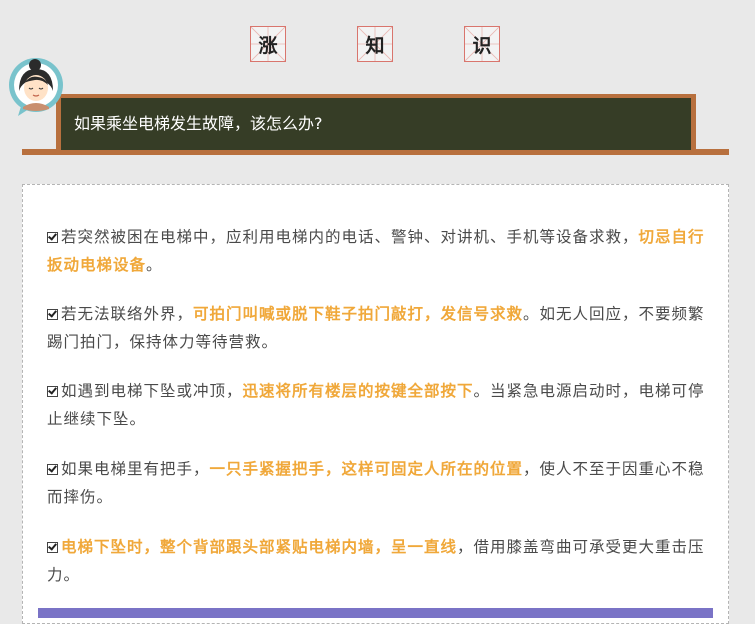  What do you see at coordinates (259, 547) in the screenshot?
I see `tip-highlight: 电梯下坠时，整个背部跟头部紧贴电梯内墙，呈一直线` at bounding box center [259, 547].